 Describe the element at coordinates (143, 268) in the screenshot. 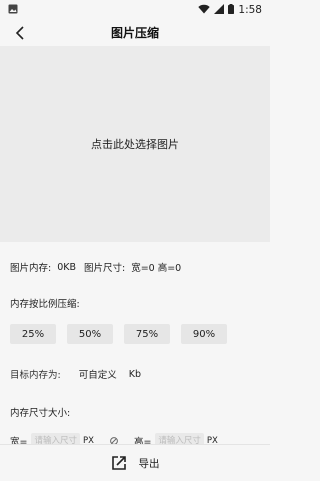

I see `image-width-value: 宽=0` at that location.